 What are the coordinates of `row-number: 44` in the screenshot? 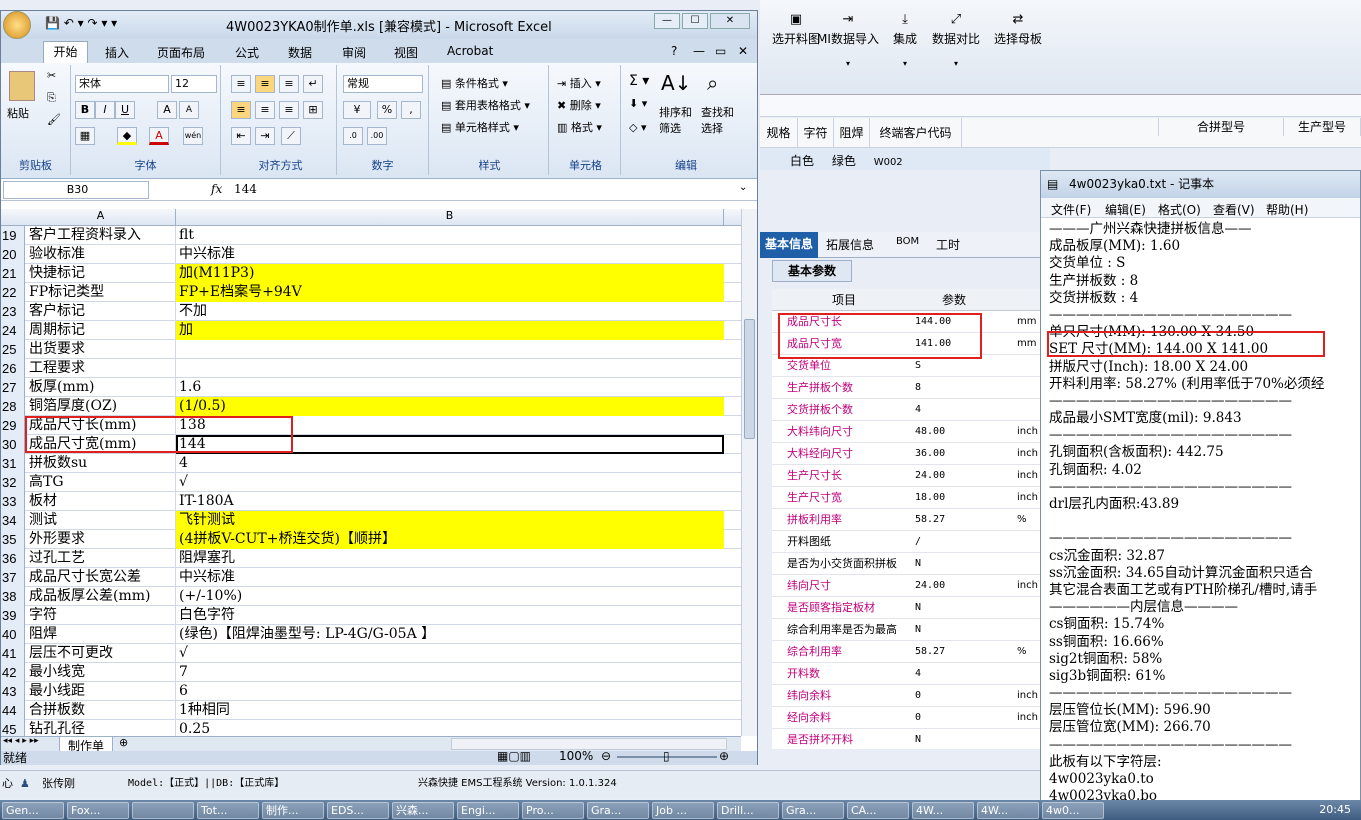 It's located at (13, 710).